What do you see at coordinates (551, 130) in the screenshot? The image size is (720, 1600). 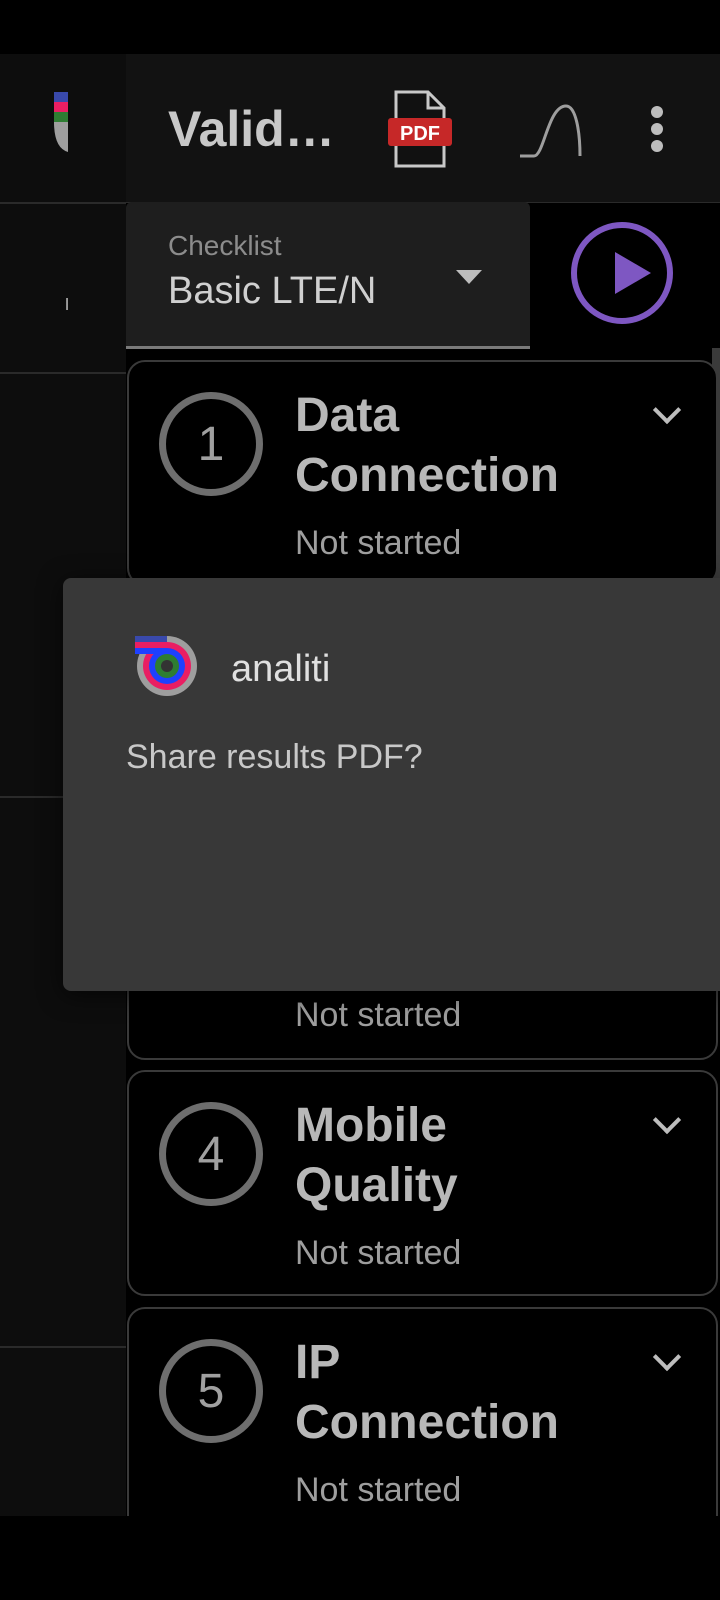 I see `signal-curve-icon` at bounding box center [551, 130].